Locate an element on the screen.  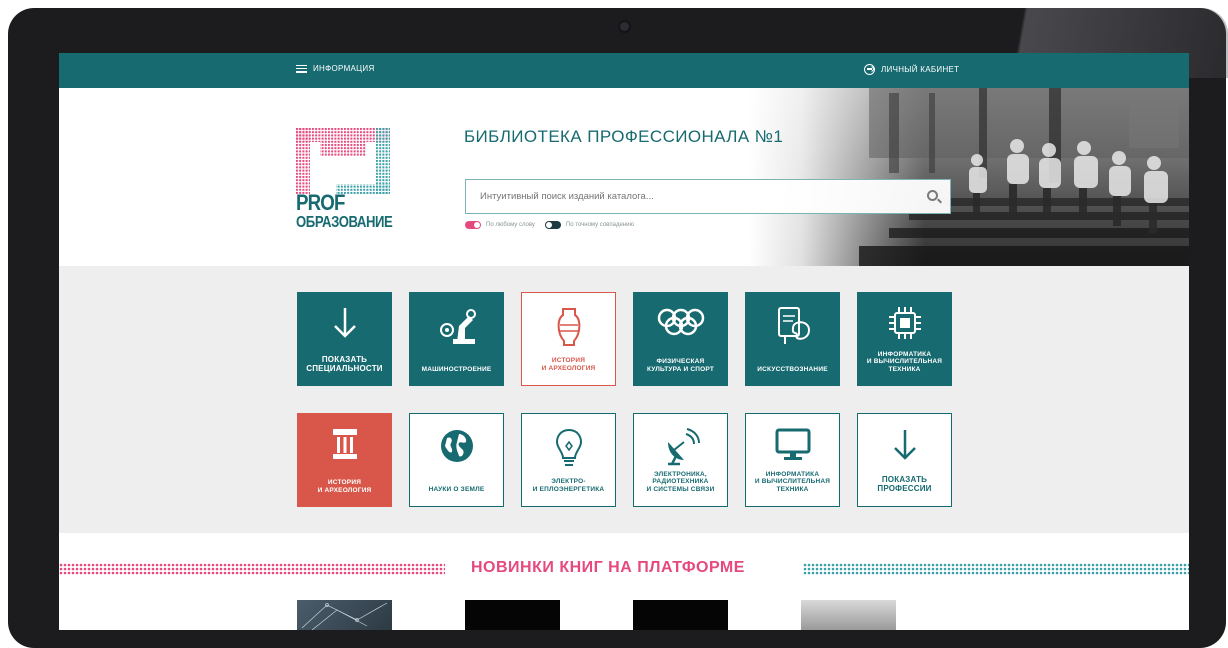
tile-label: ПОКАЗАТЬ СПЕЦИАЛЬНОСТИ is located at coordinates (344, 364).